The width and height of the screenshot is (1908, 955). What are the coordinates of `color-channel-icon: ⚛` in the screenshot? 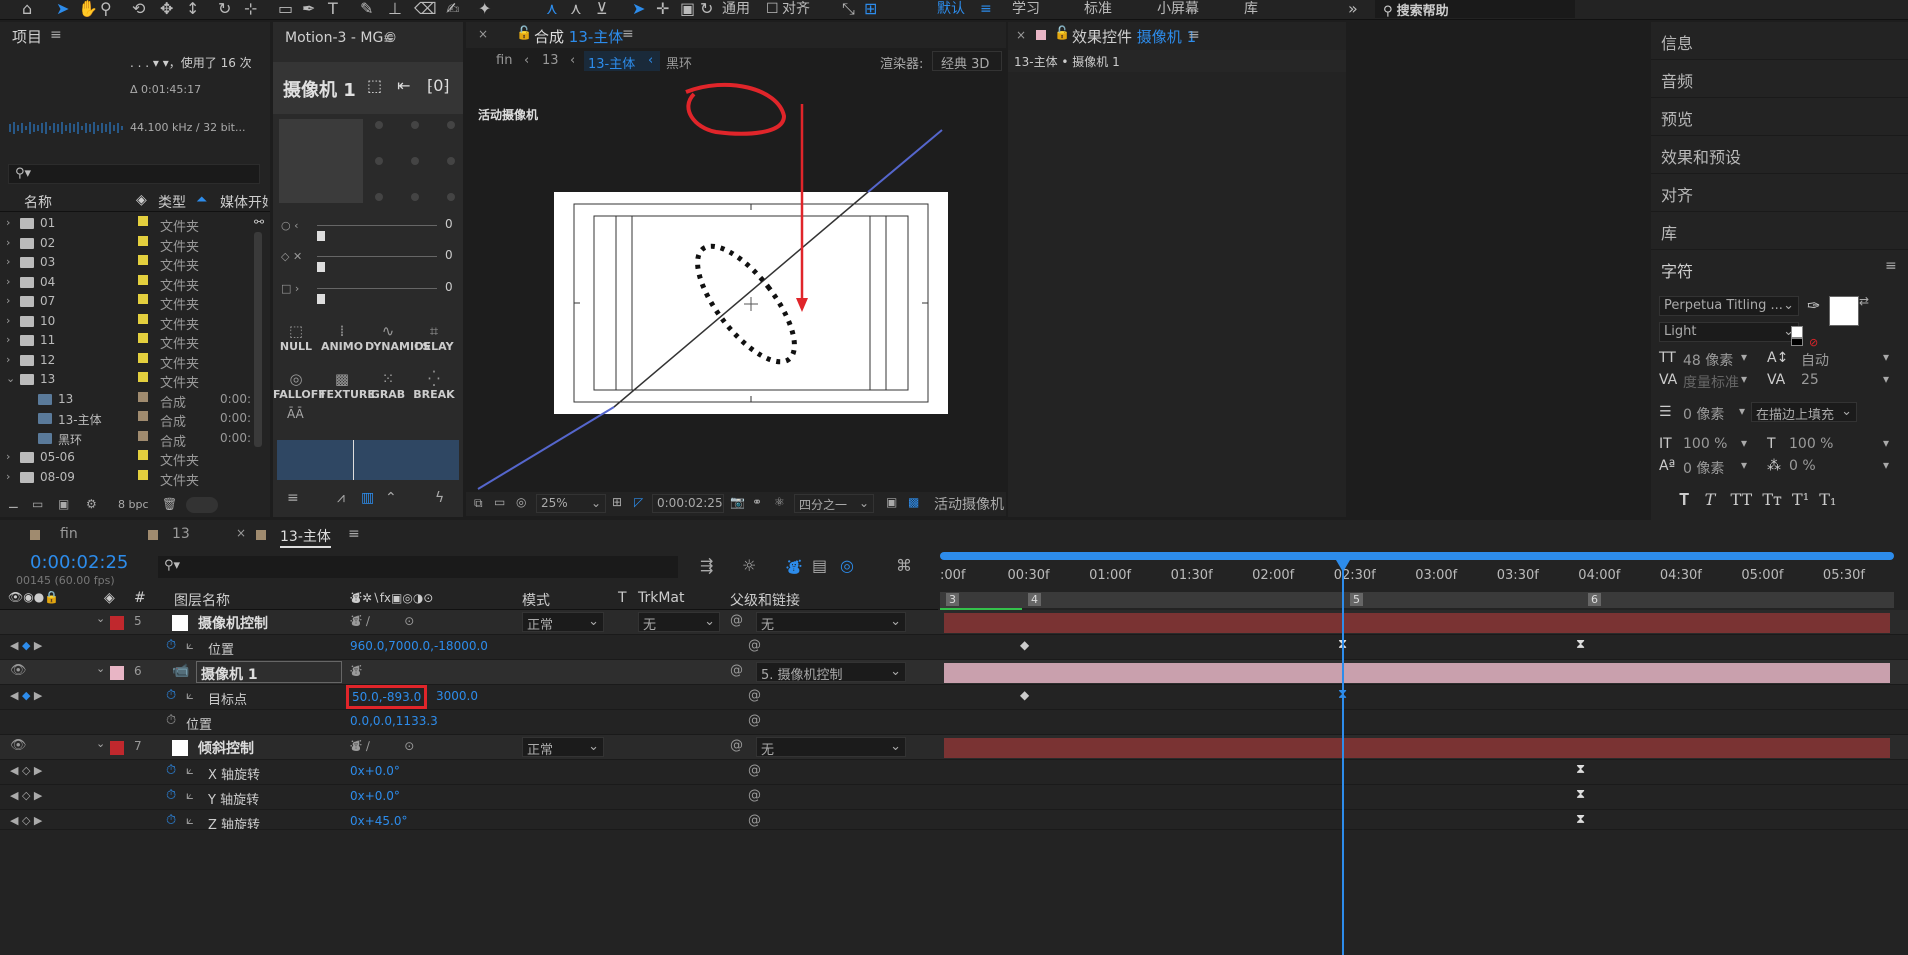 It's located at (779, 502).